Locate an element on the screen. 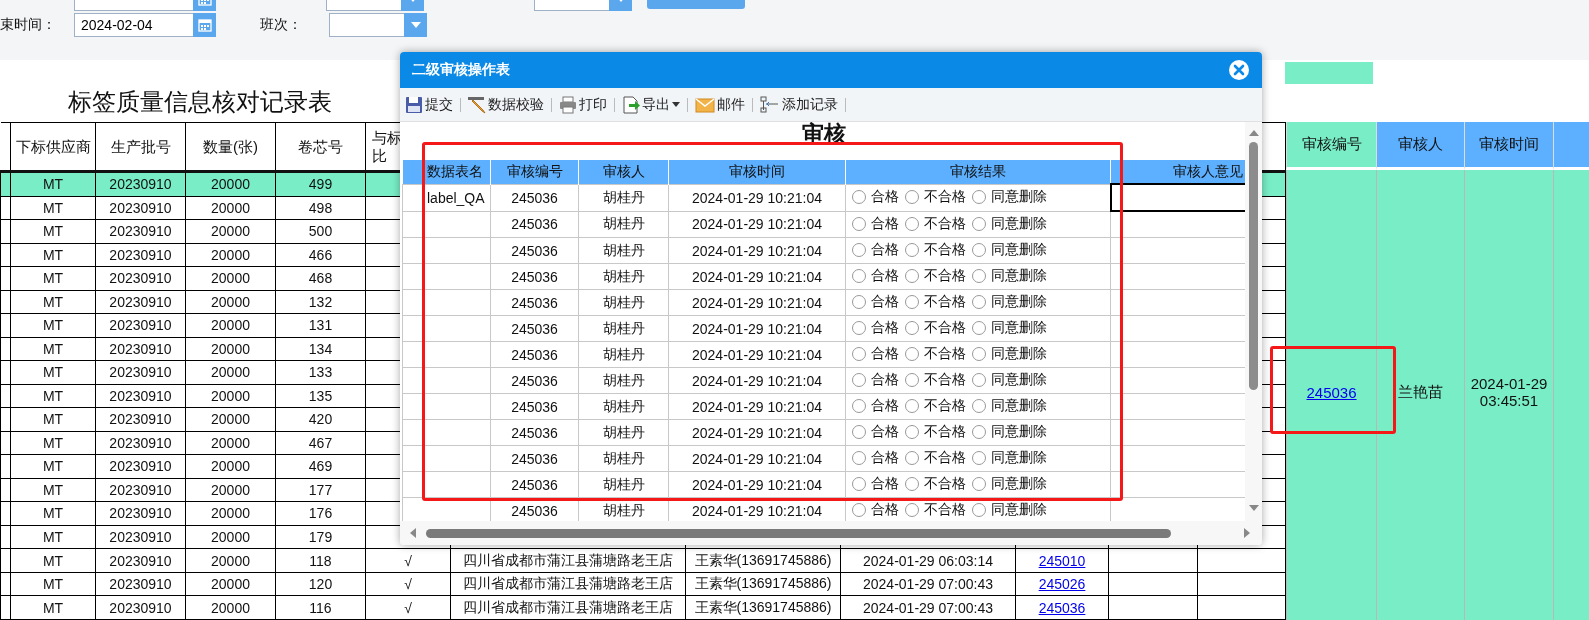 The height and width of the screenshot is (620, 1589). toolbar-button: 邮件 is located at coordinates (720, 104).